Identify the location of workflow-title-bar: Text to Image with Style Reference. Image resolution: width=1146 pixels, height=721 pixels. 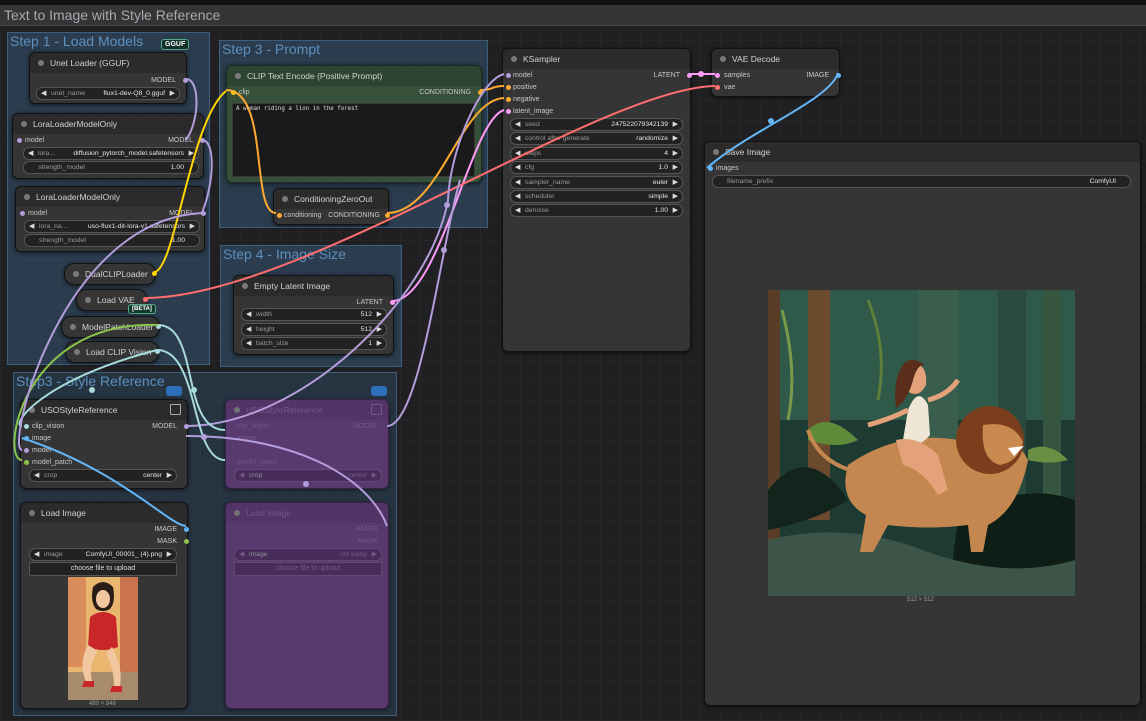
(573, 15).